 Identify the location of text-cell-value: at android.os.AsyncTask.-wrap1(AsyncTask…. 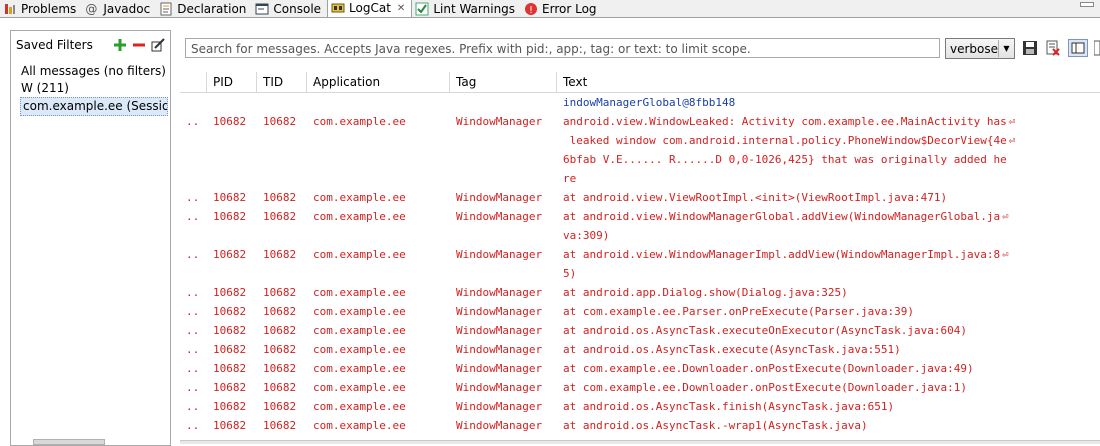
(715, 425).